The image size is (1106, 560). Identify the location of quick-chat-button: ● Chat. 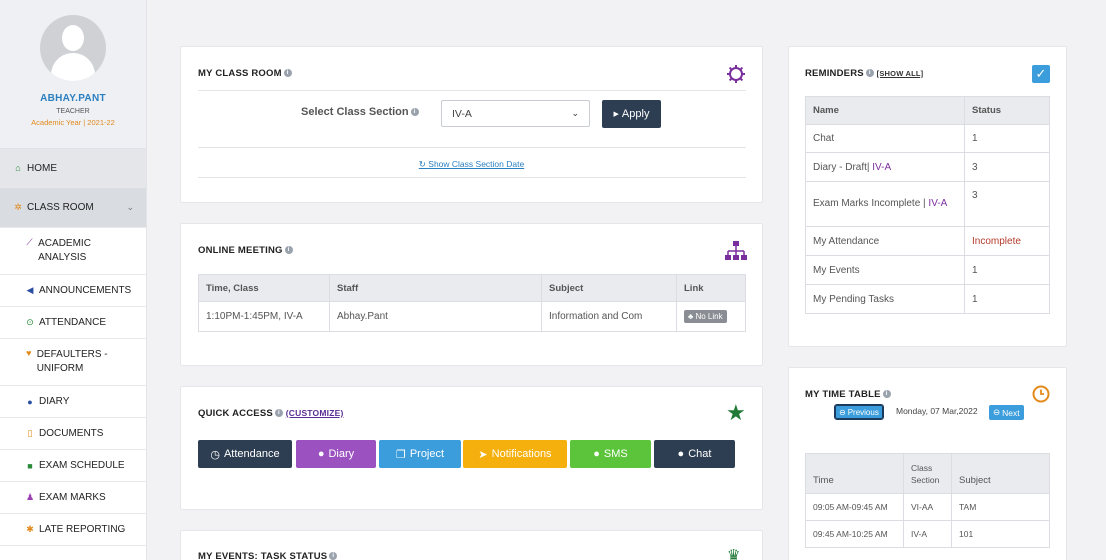
(694, 454).